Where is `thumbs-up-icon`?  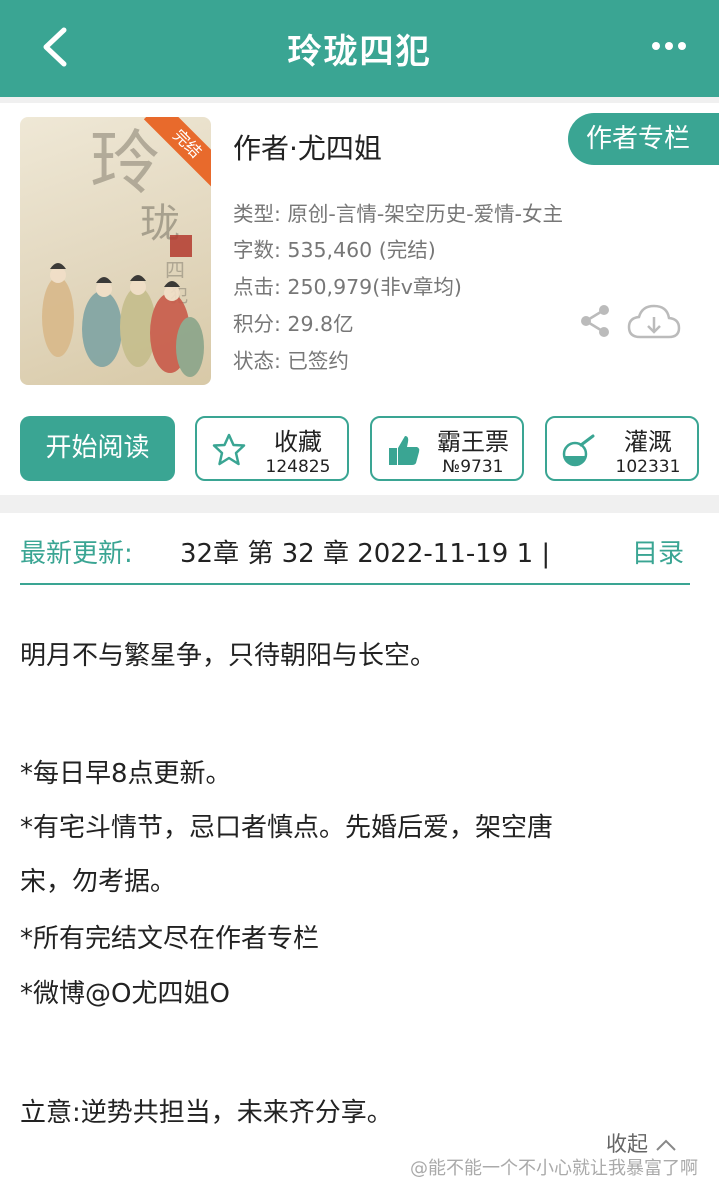 thumbs-up-icon is located at coordinates (404, 450).